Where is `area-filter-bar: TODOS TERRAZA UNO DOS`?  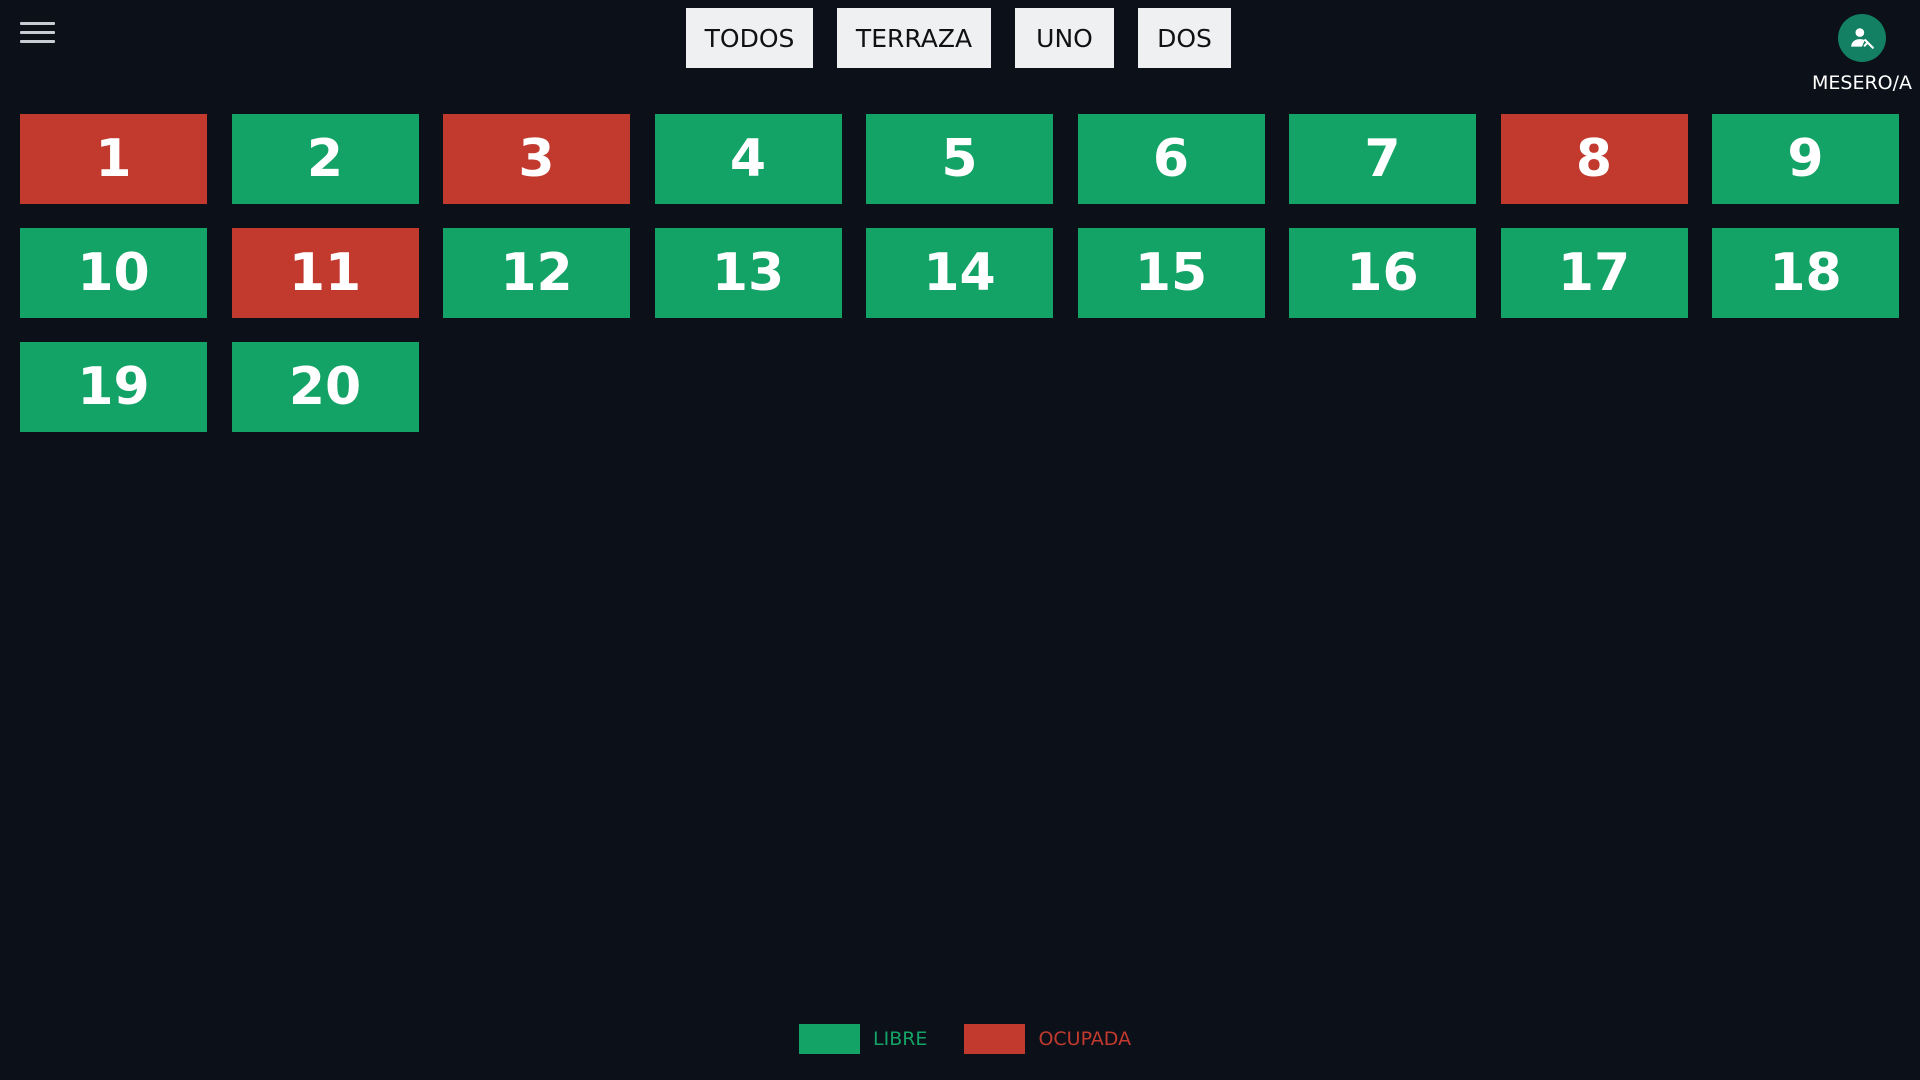
area-filter-bar: TODOS TERRAZA UNO DOS is located at coordinates (958, 38).